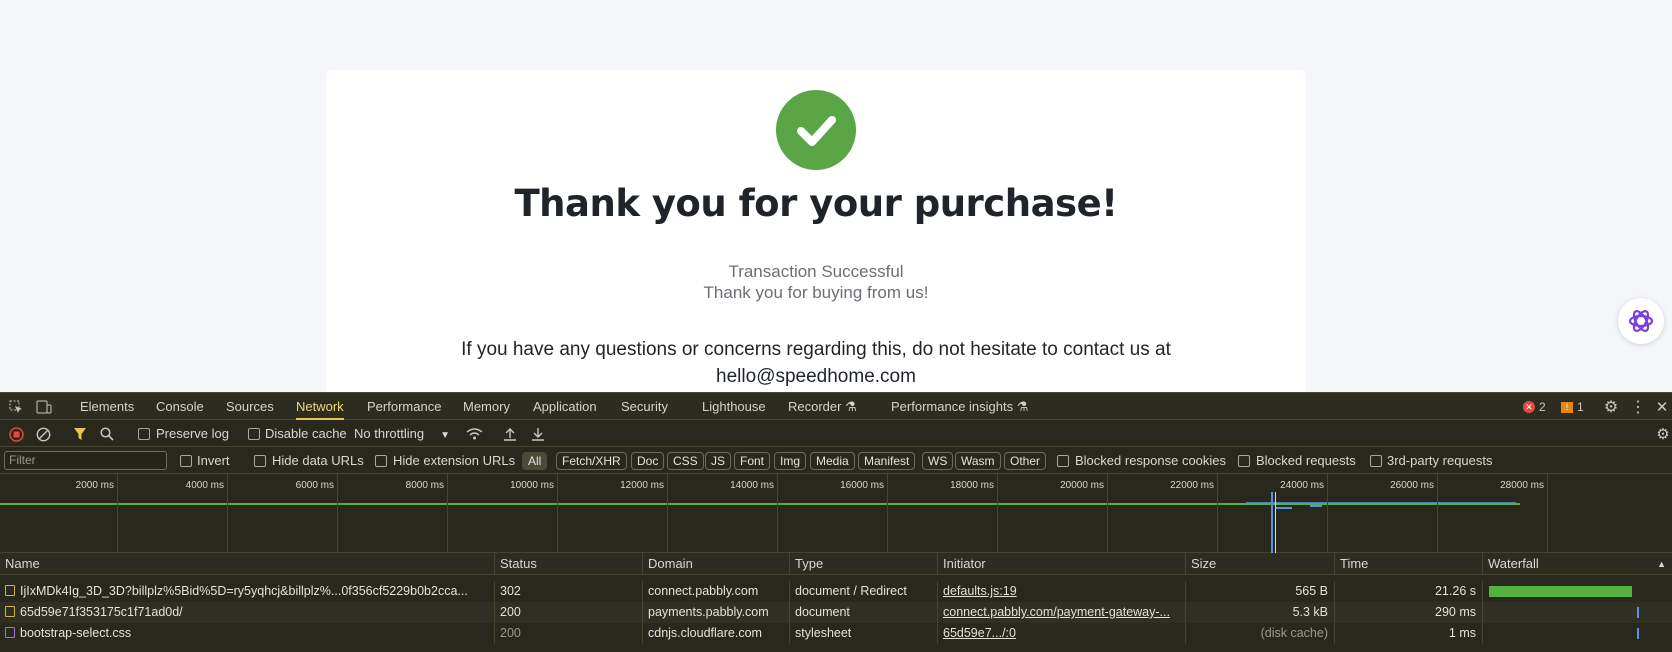  I want to click on filter-type-ws: WS, so click(938, 461).